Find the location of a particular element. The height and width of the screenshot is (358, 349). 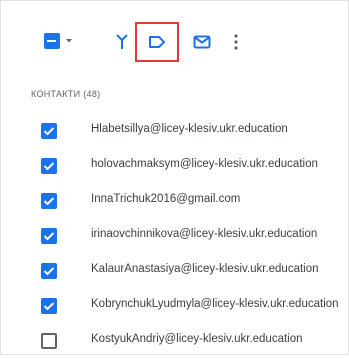

contact-row: InnaTrichuk2016@gmail.com is located at coordinates (174, 200).